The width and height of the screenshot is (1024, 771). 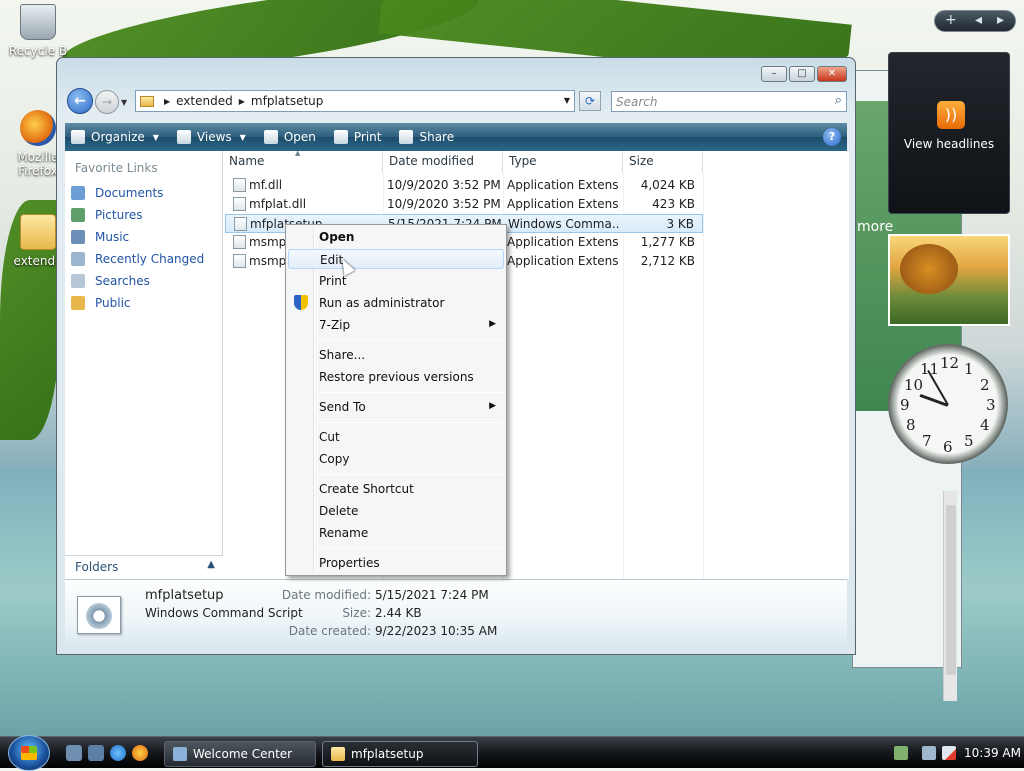 What do you see at coordinates (110, 281) in the screenshot?
I see `favorite-link-searches: Searches` at bounding box center [110, 281].